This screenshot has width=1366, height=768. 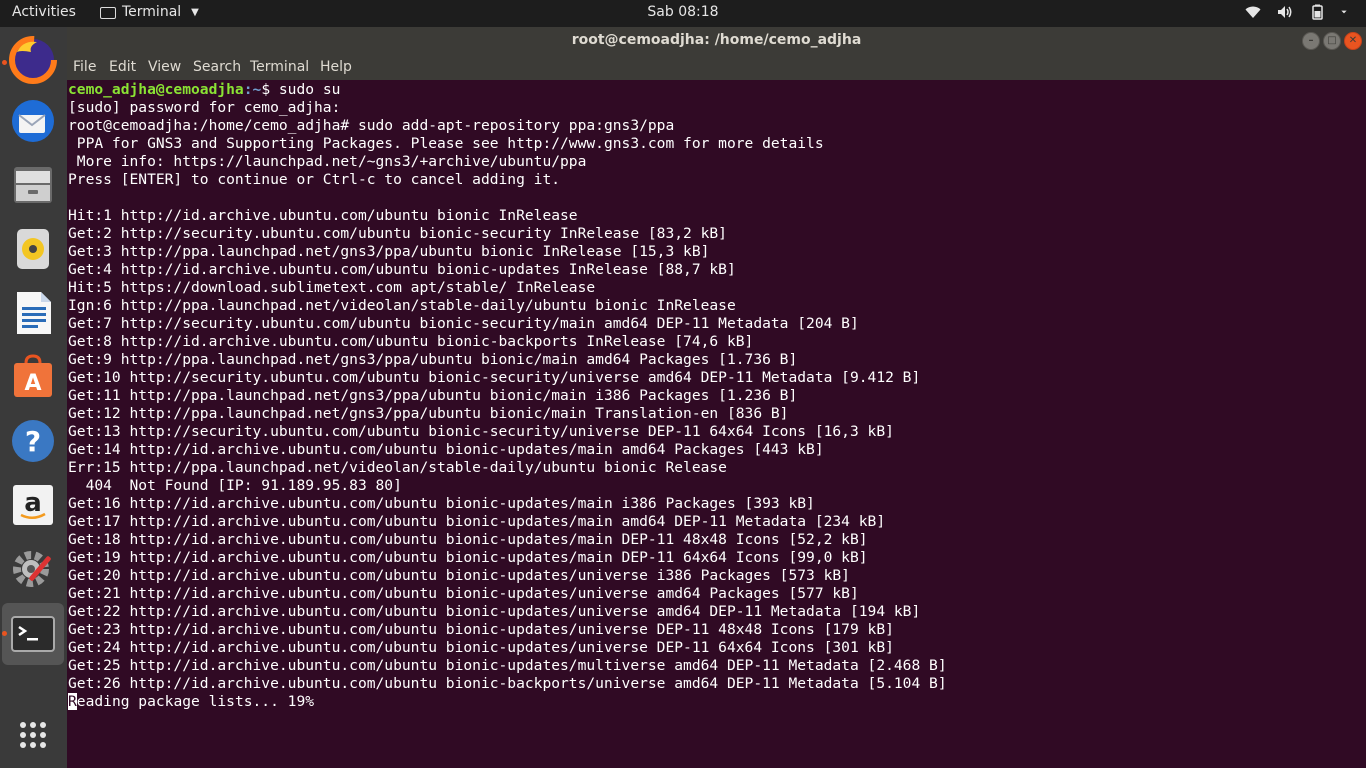 I want to click on thunderbird-icon, so click(x=33, y=121).